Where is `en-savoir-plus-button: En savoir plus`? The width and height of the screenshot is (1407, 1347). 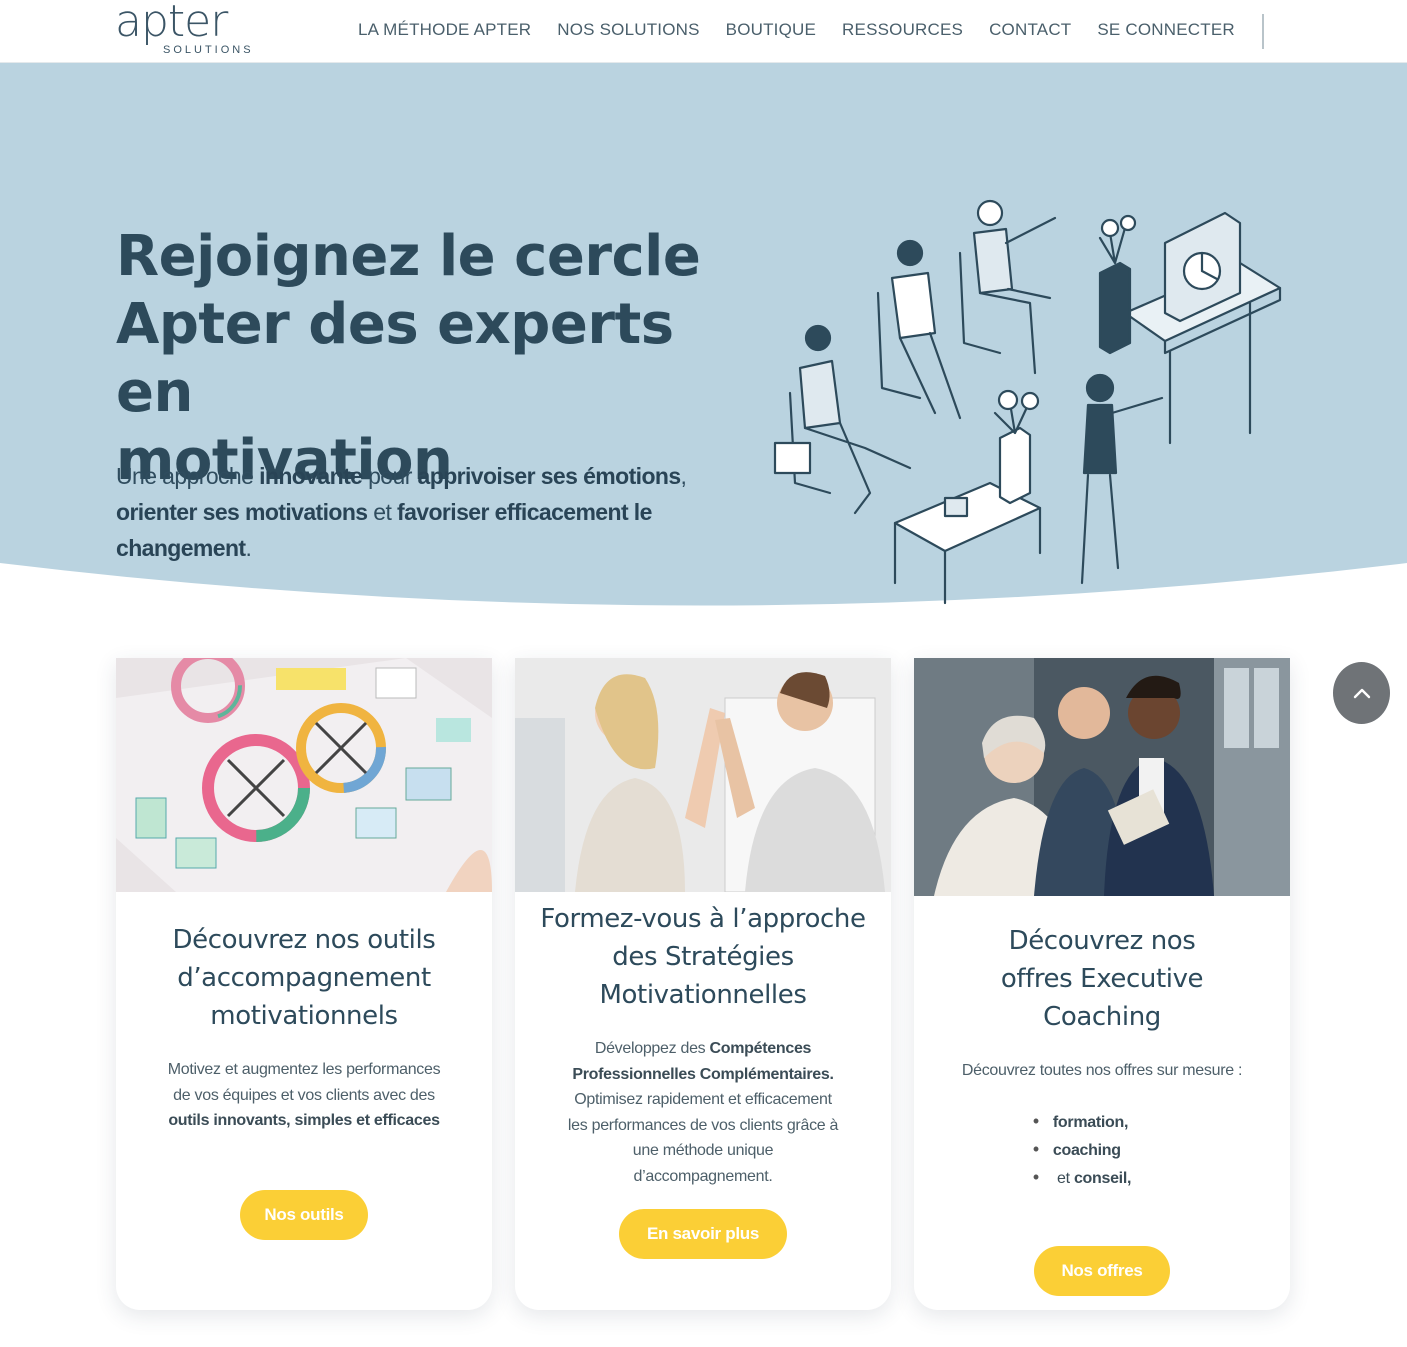
en-savoir-plus-button: En savoir plus is located at coordinates (702, 1234).